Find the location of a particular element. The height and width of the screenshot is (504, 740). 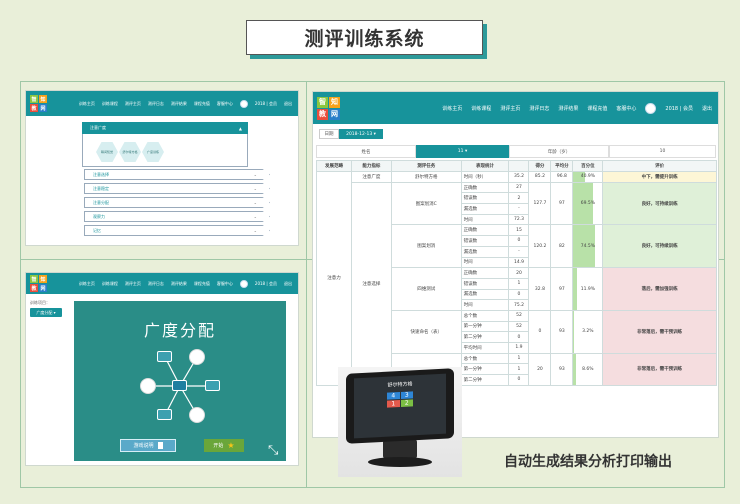

stat-value: 20 is located at coordinates (519, 273).